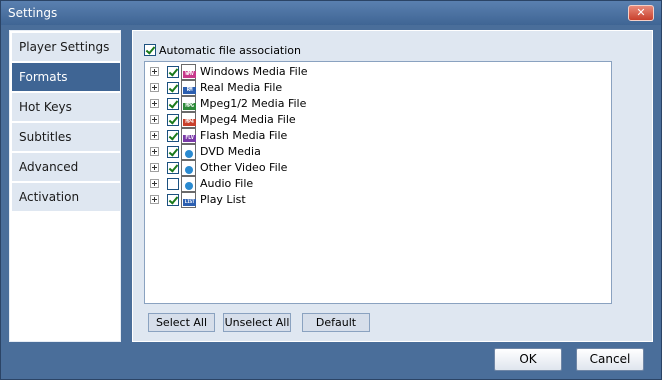 This screenshot has width=662, height=380. I want to click on close-icon: ✕, so click(641, 12).